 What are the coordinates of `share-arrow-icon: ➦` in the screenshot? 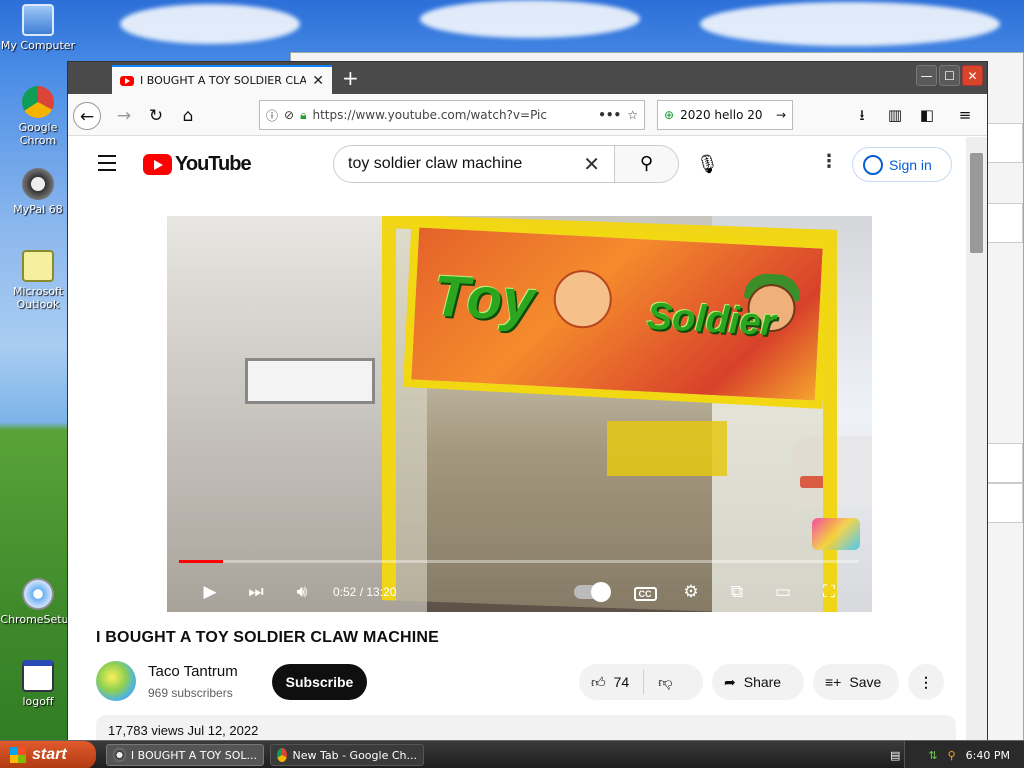 It's located at (730, 681).